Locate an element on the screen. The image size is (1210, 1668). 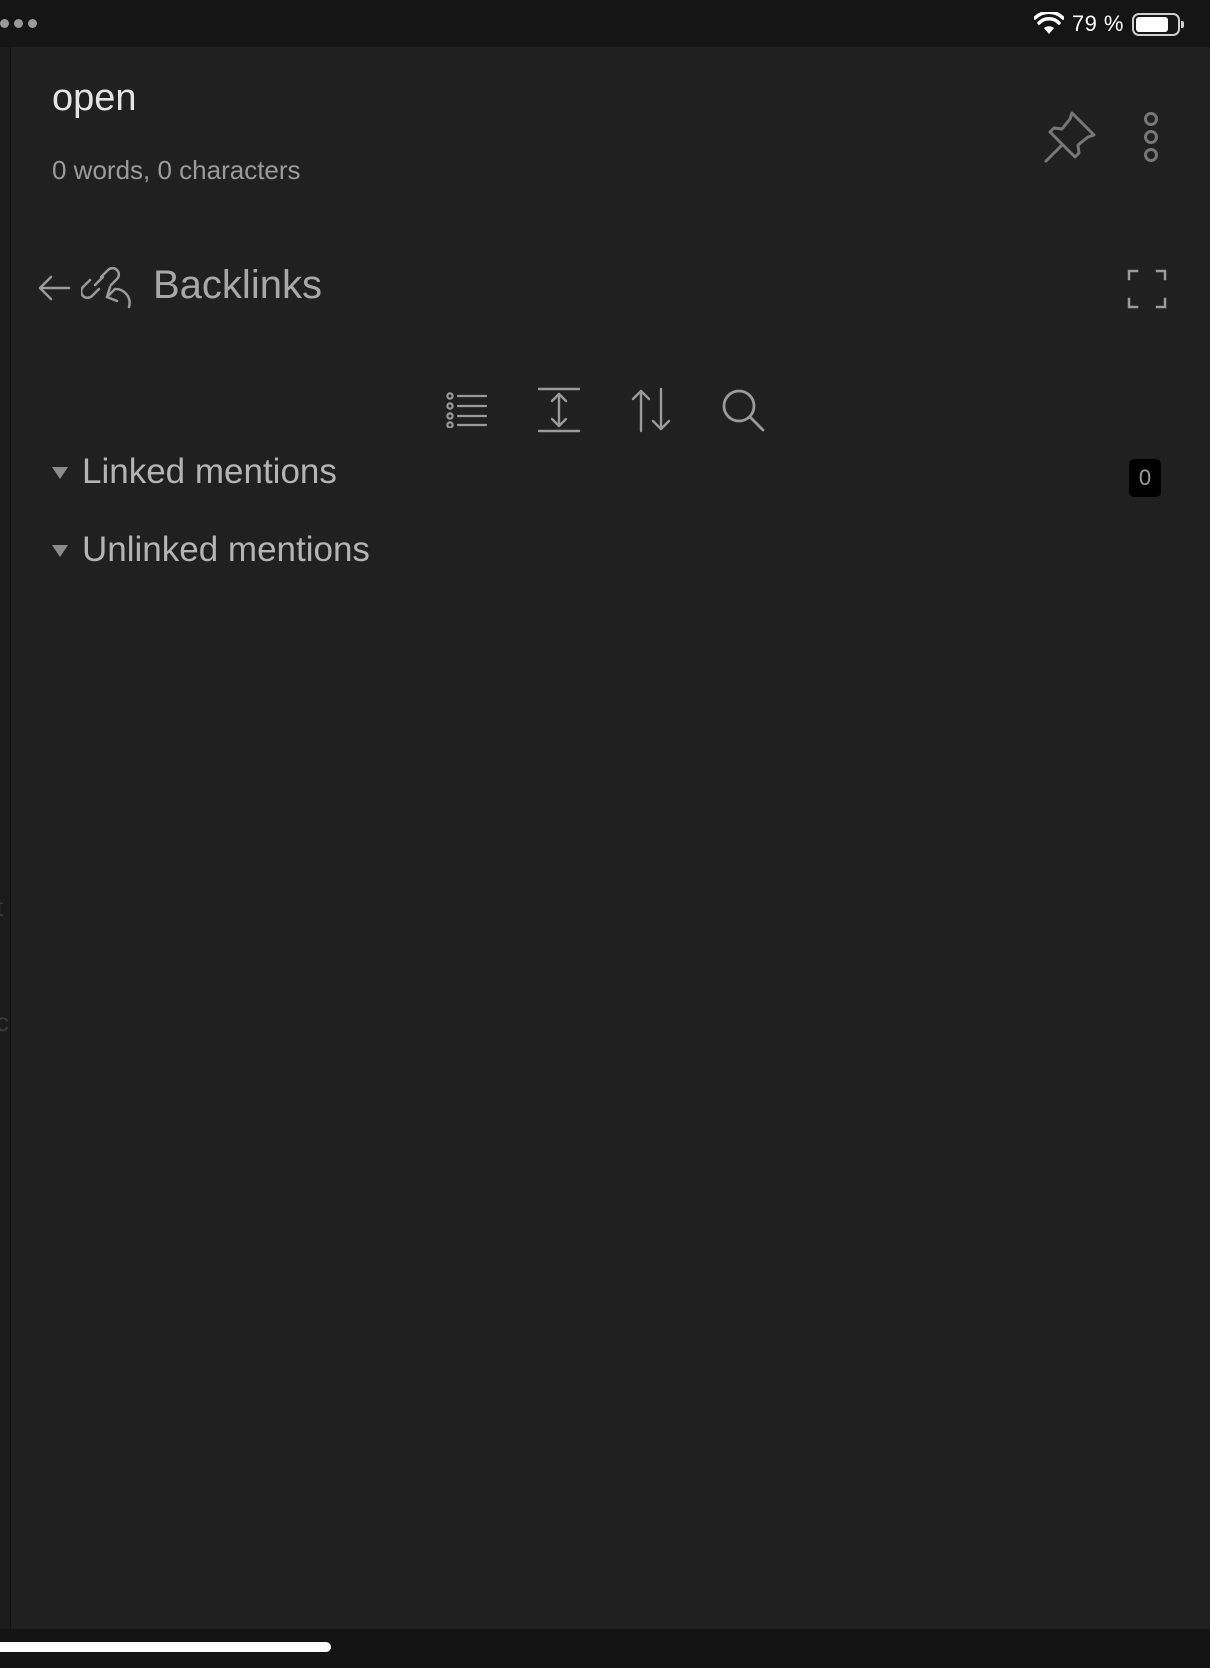
expand-height-icon is located at coordinates (559, 410).